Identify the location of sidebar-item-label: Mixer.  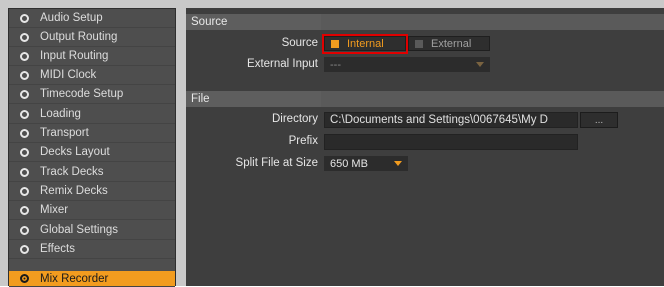
(54, 210).